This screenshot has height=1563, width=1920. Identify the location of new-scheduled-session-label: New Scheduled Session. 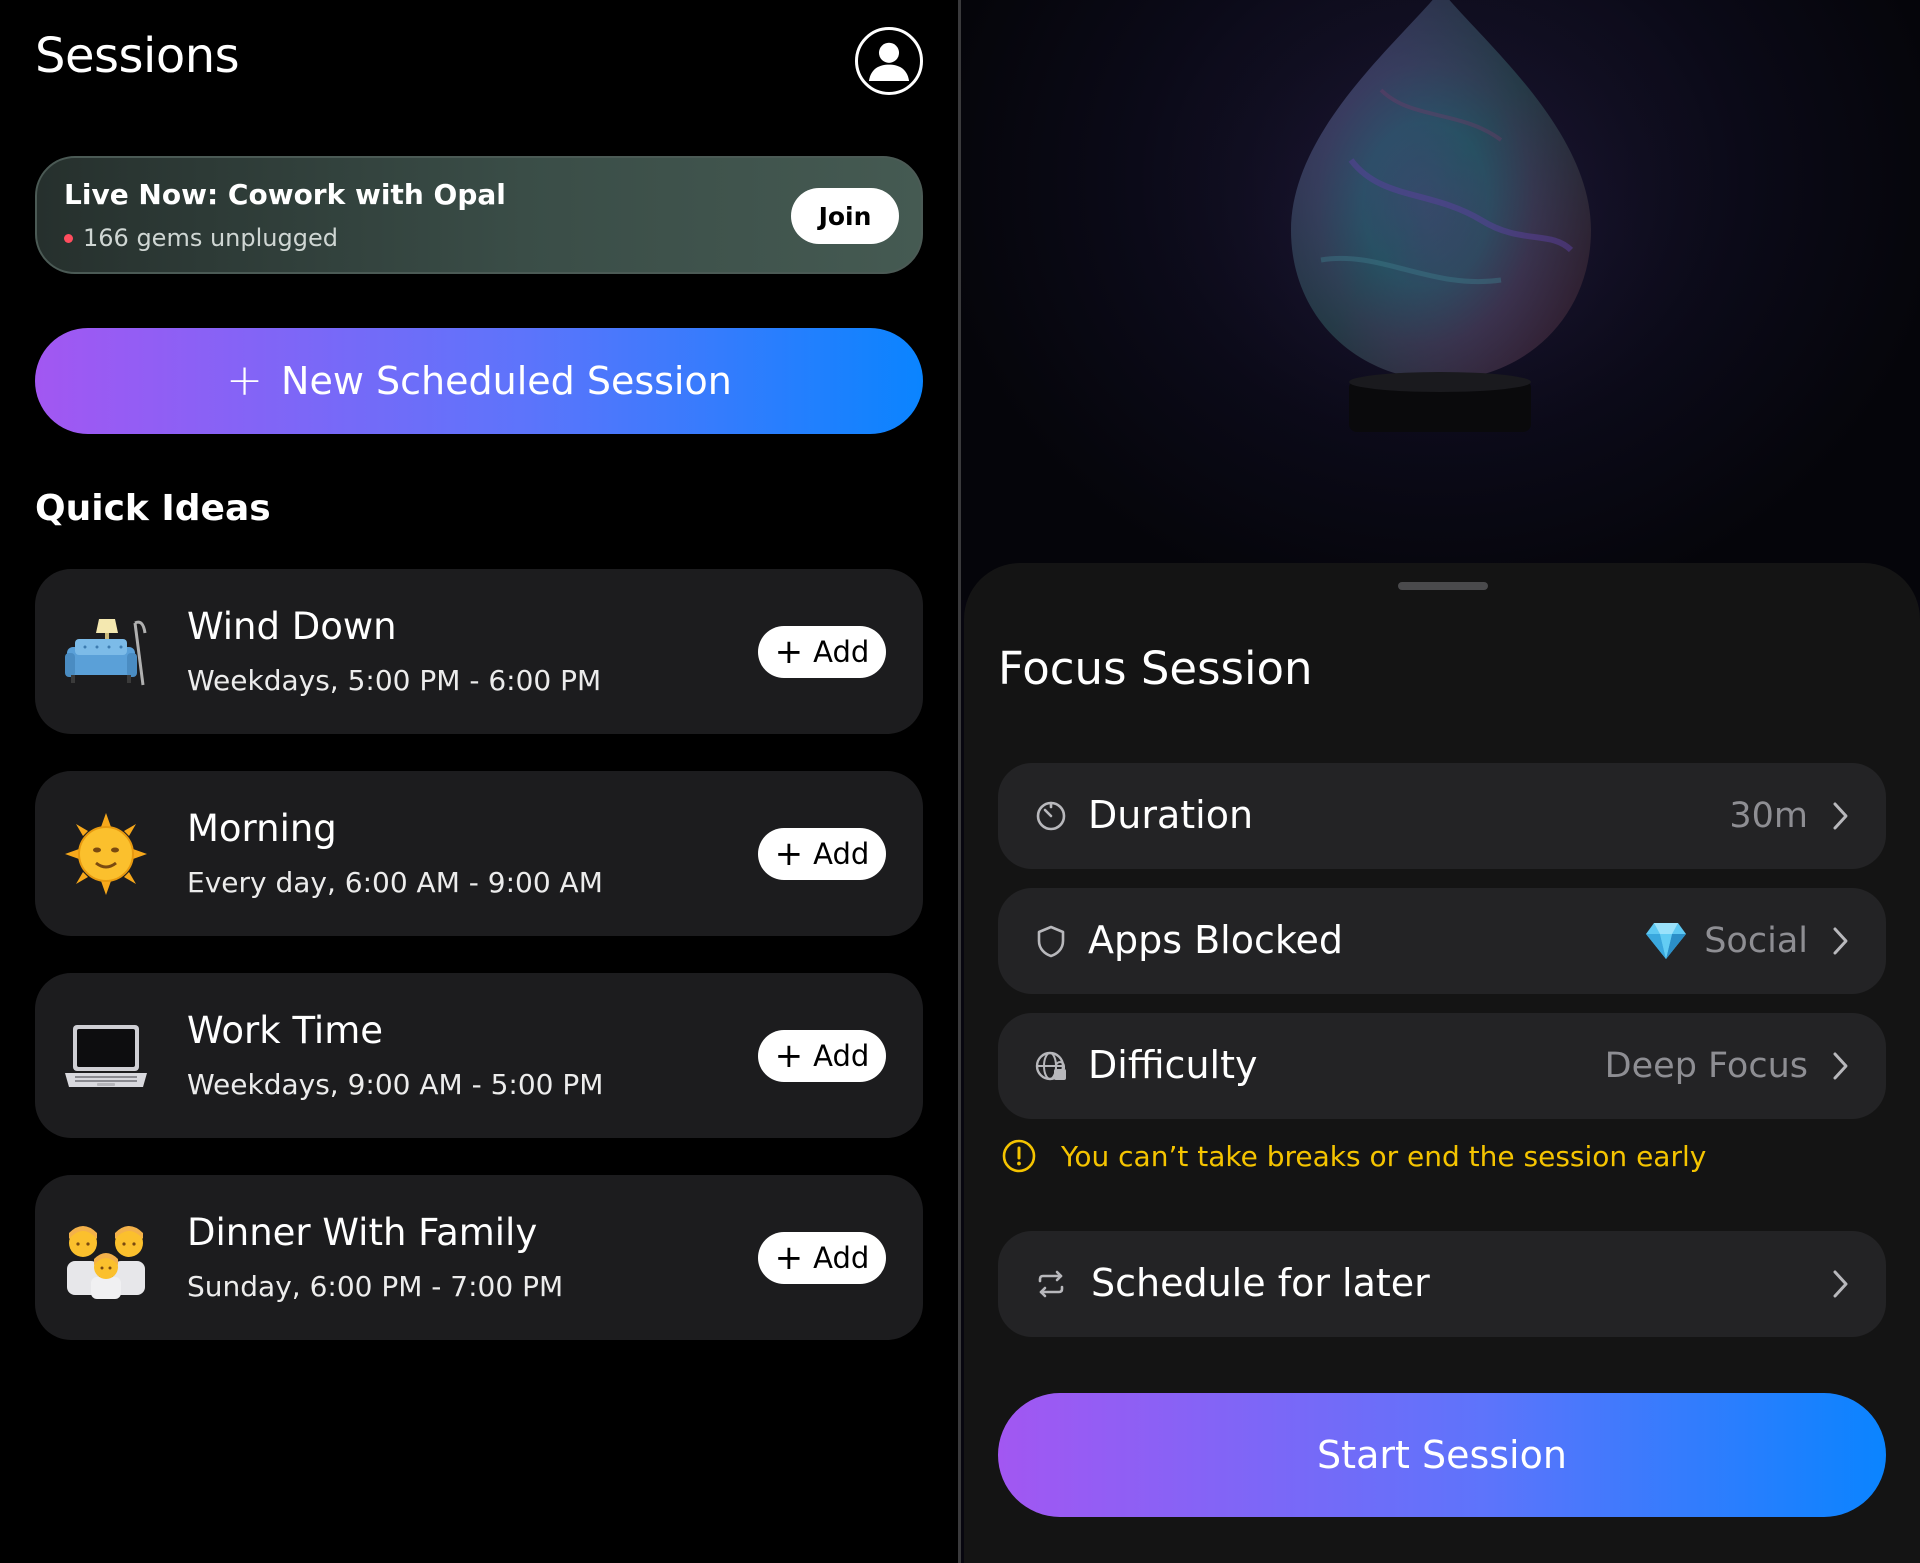
(506, 381).